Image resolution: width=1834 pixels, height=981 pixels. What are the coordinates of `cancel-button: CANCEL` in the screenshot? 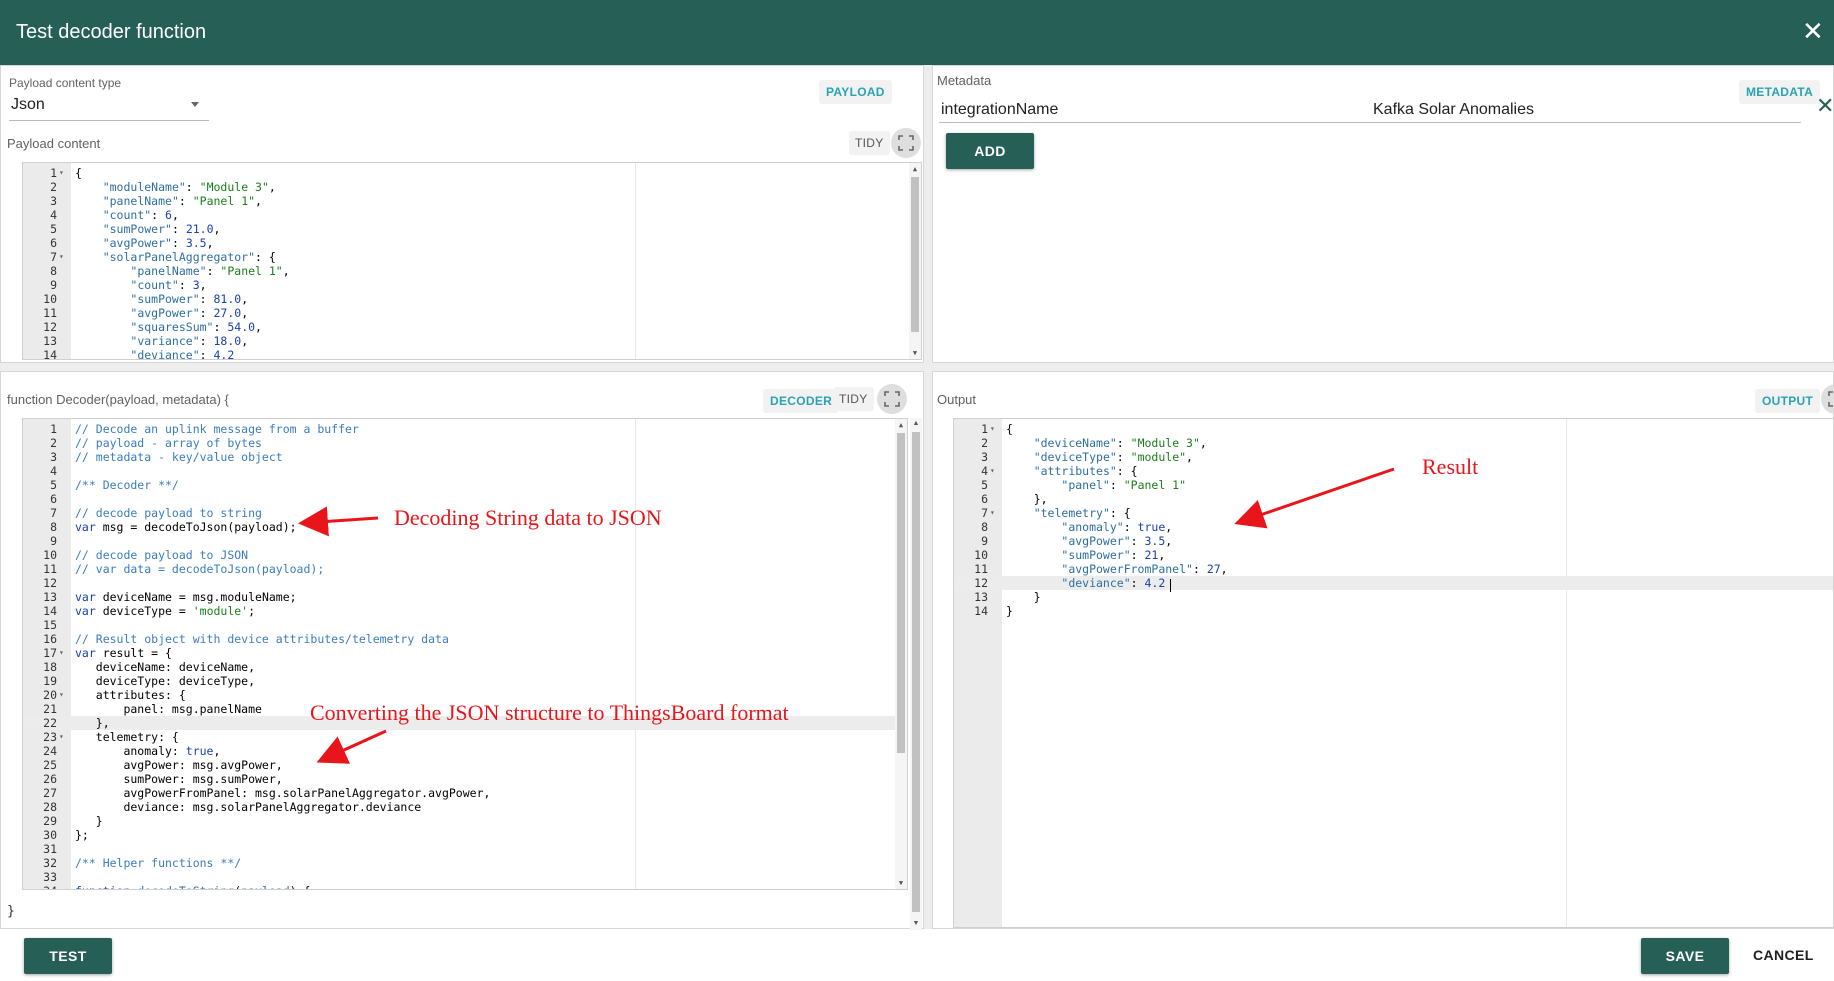 It's located at (1783, 955).